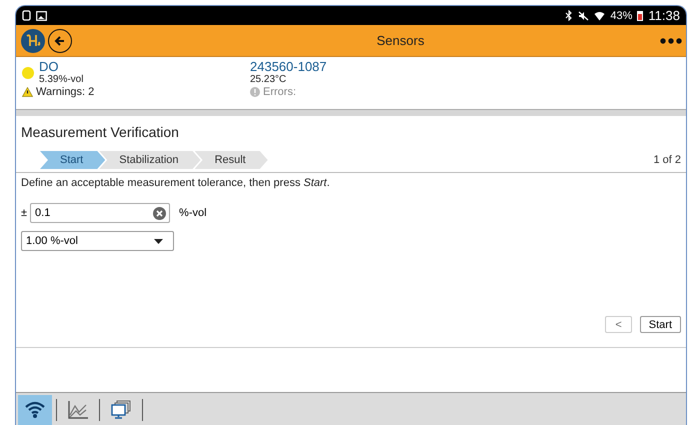 The height and width of the screenshot is (425, 693). Describe the element at coordinates (667, 160) in the screenshot. I see `page-count: 1 of 2` at that location.